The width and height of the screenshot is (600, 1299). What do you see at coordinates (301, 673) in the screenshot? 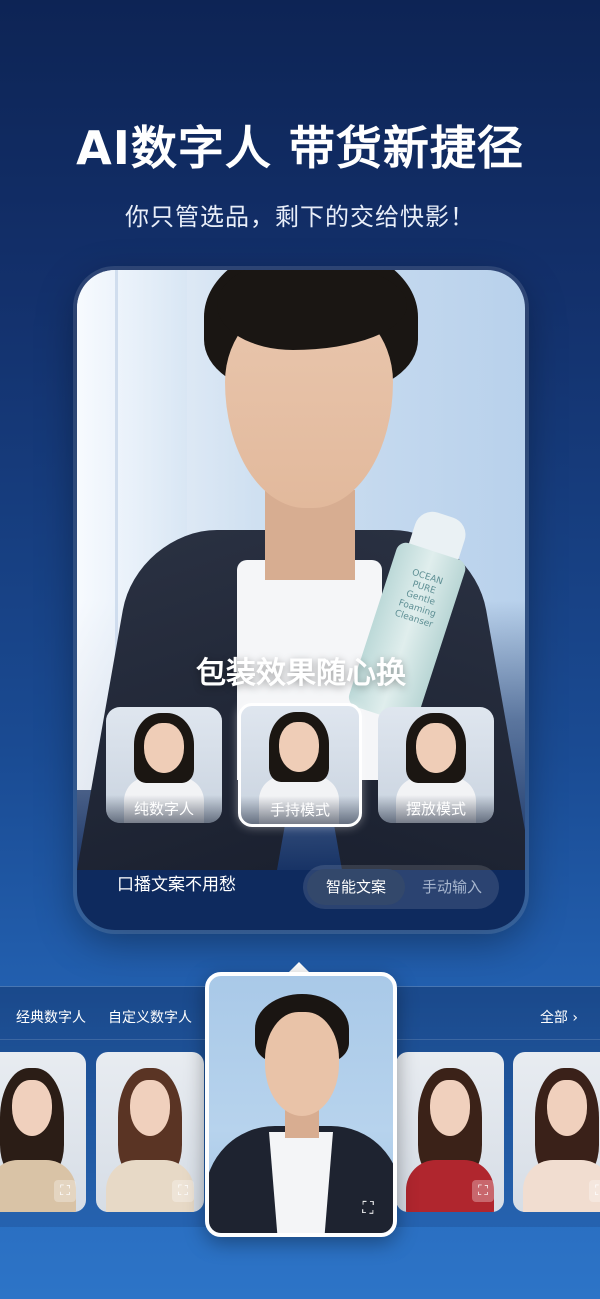
I see `card-caption: 包装效果随心换` at bounding box center [301, 673].